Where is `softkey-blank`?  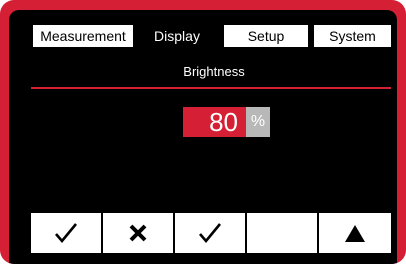
softkey-blank is located at coordinates (282, 233).